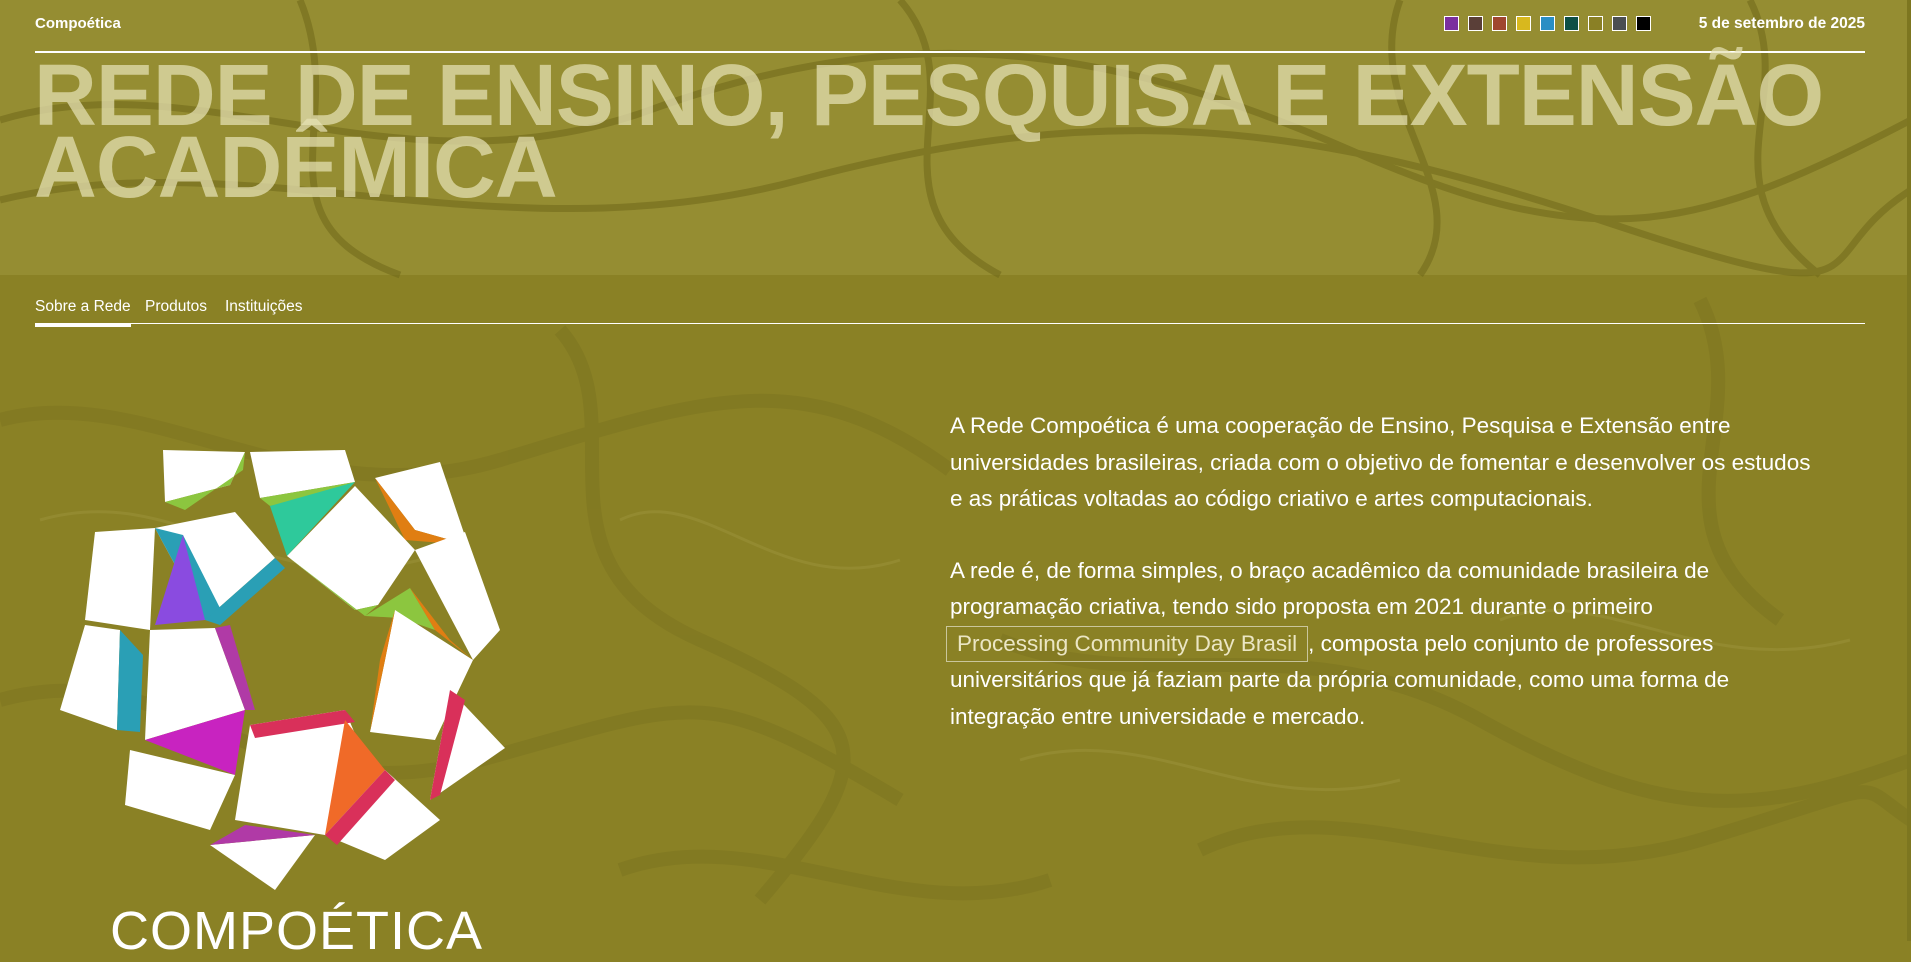 The width and height of the screenshot is (1911, 962). What do you see at coordinates (78, 23) in the screenshot?
I see `brand-name: Compoética` at bounding box center [78, 23].